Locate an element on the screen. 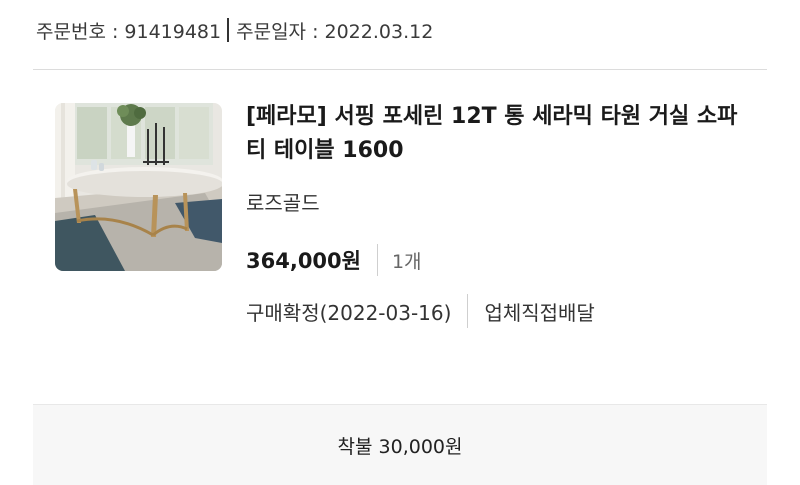 The image size is (800, 485). order-status: 구매확정(2022-03-16) is located at coordinates (349, 312).